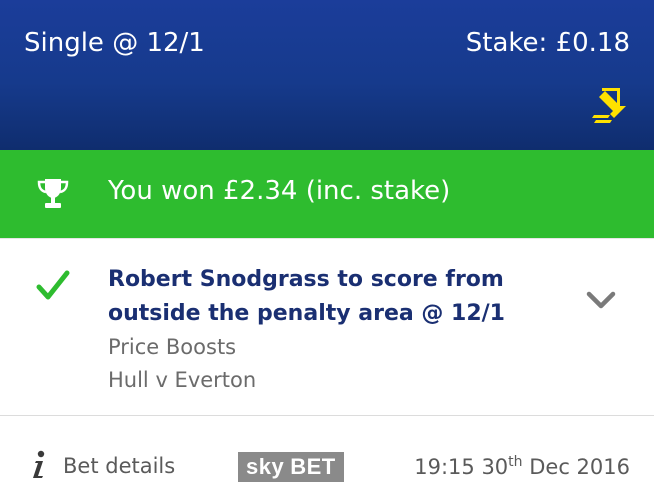  What do you see at coordinates (119, 466) in the screenshot?
I see `bet-details-link: Bet details` at bounding box center [119, 466].